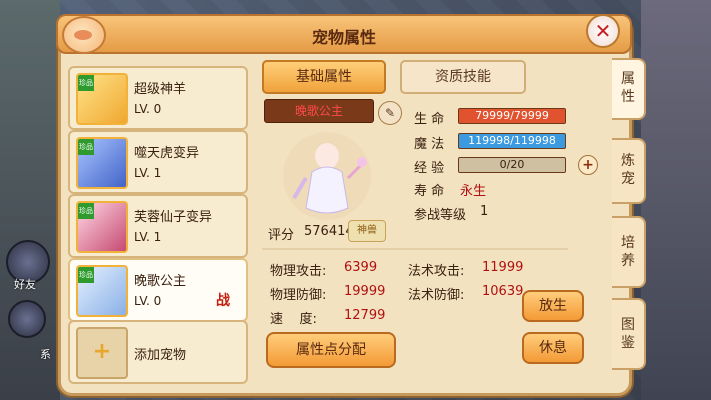 The image size is (711, 400). I want to click on assign-points-button: 属性点分配, so click(331, 350).